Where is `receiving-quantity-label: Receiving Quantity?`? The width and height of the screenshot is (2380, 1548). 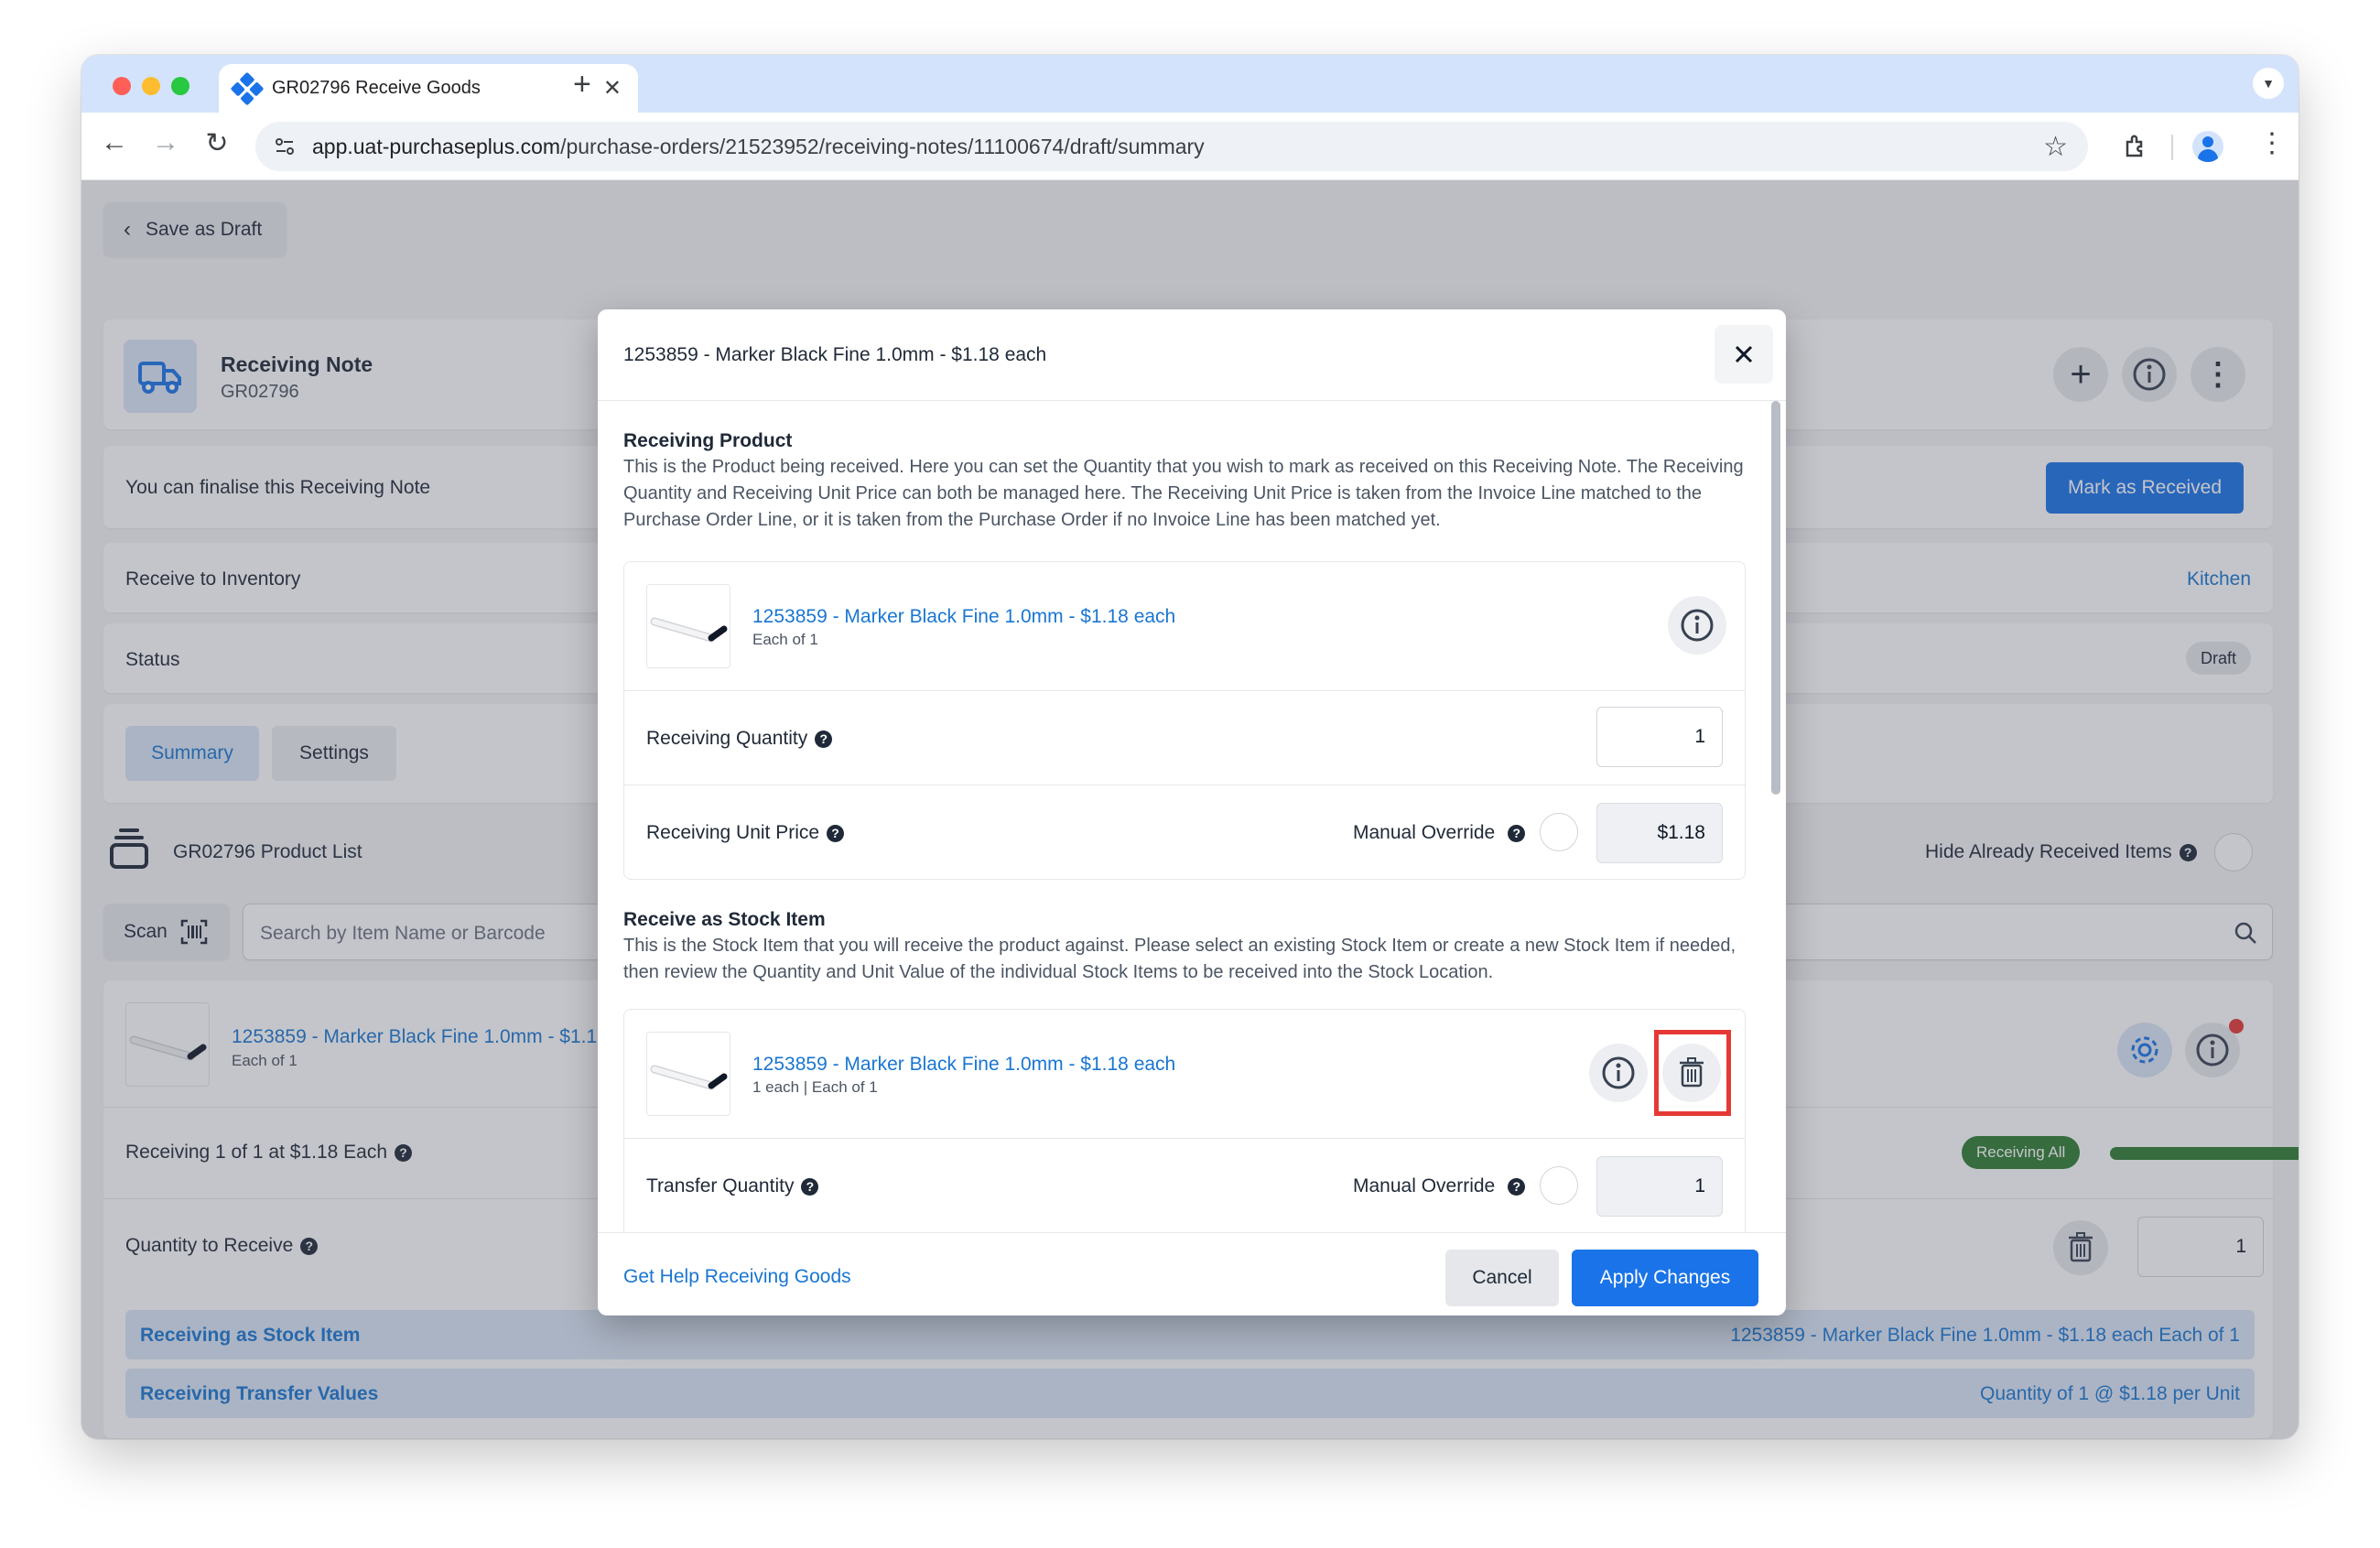
receiving-quantity-label: Receiving Quantity? is located at coordinates (739, 739).